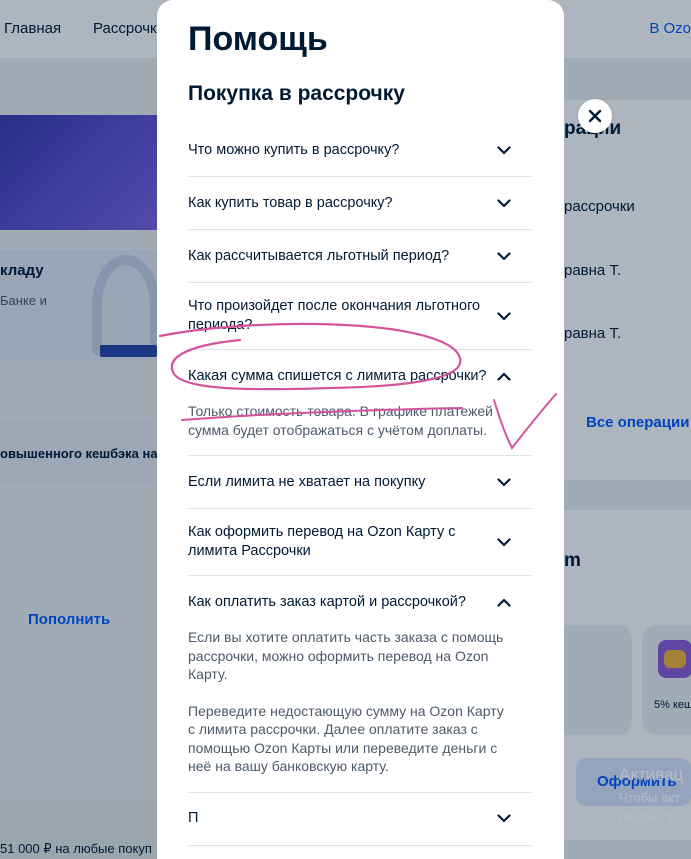  I want to click on activation-watermark-title: Активац, so click(651, 774).